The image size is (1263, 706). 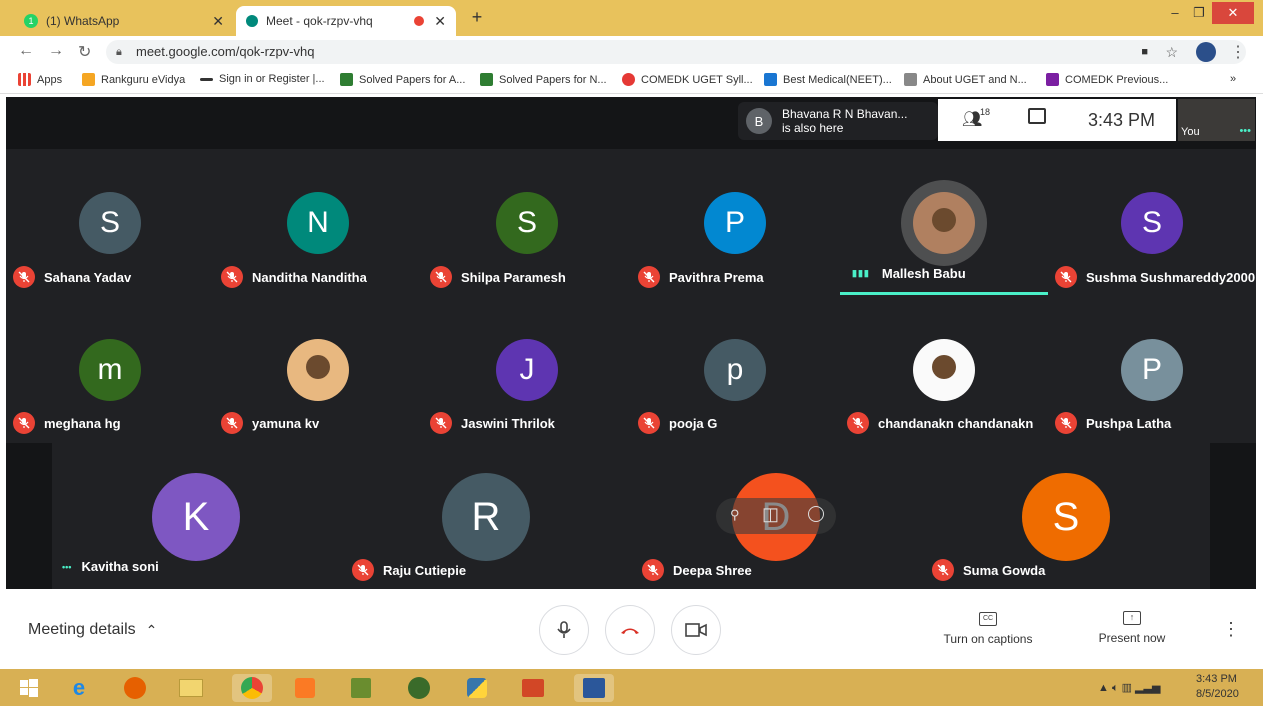 I want to click on participant-name-row: Suma Gowda, so click(x=988, y=570).